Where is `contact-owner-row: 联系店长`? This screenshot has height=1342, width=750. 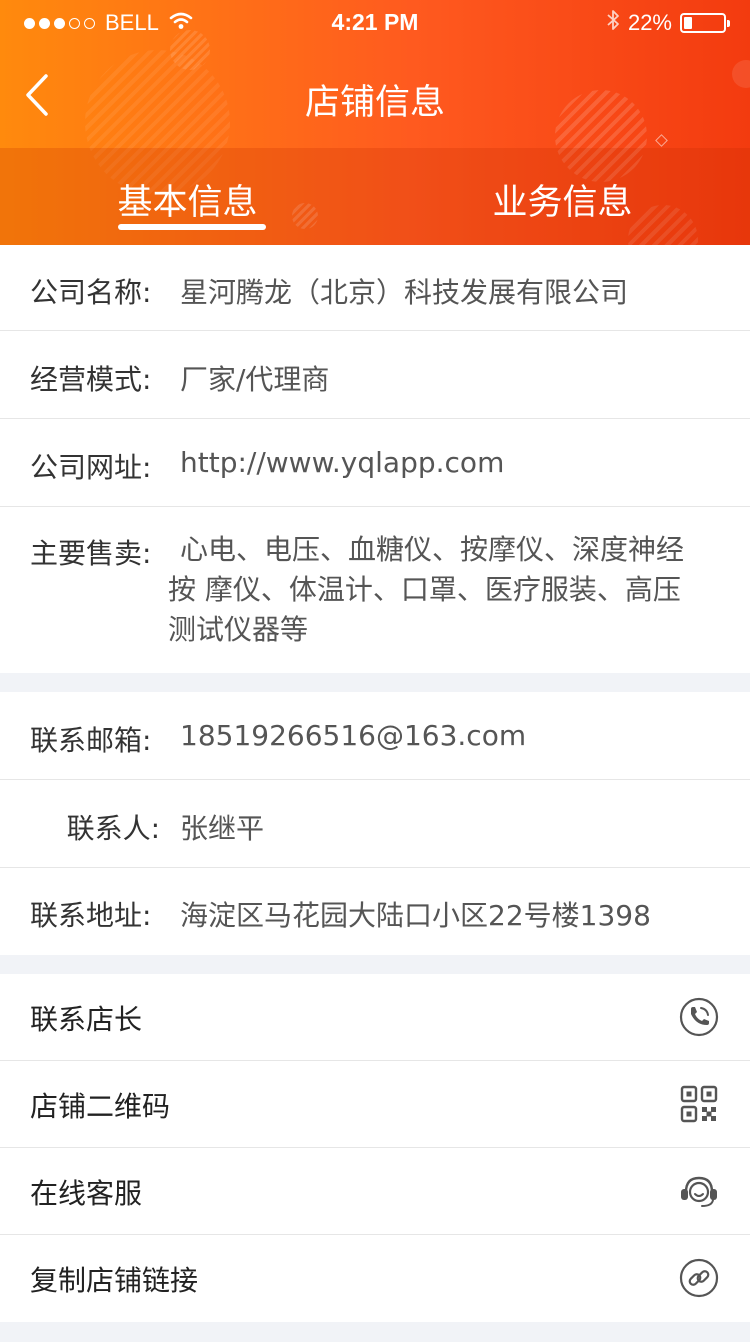
contact-owner-row: 联系店长 is located at coordinates (375, 1017).